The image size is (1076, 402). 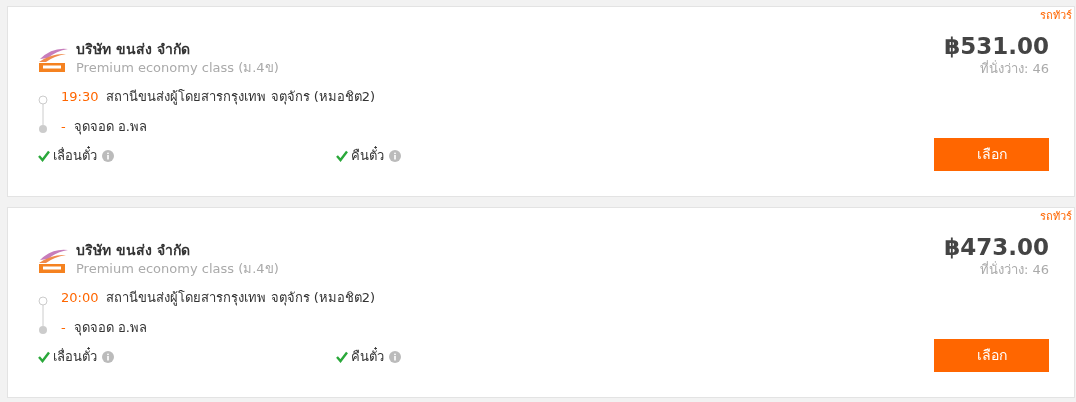 What do you see at coordinates (80, 298) in the screenshot?
I see `stop-time: 20:00` at bounding box center [80, 298].